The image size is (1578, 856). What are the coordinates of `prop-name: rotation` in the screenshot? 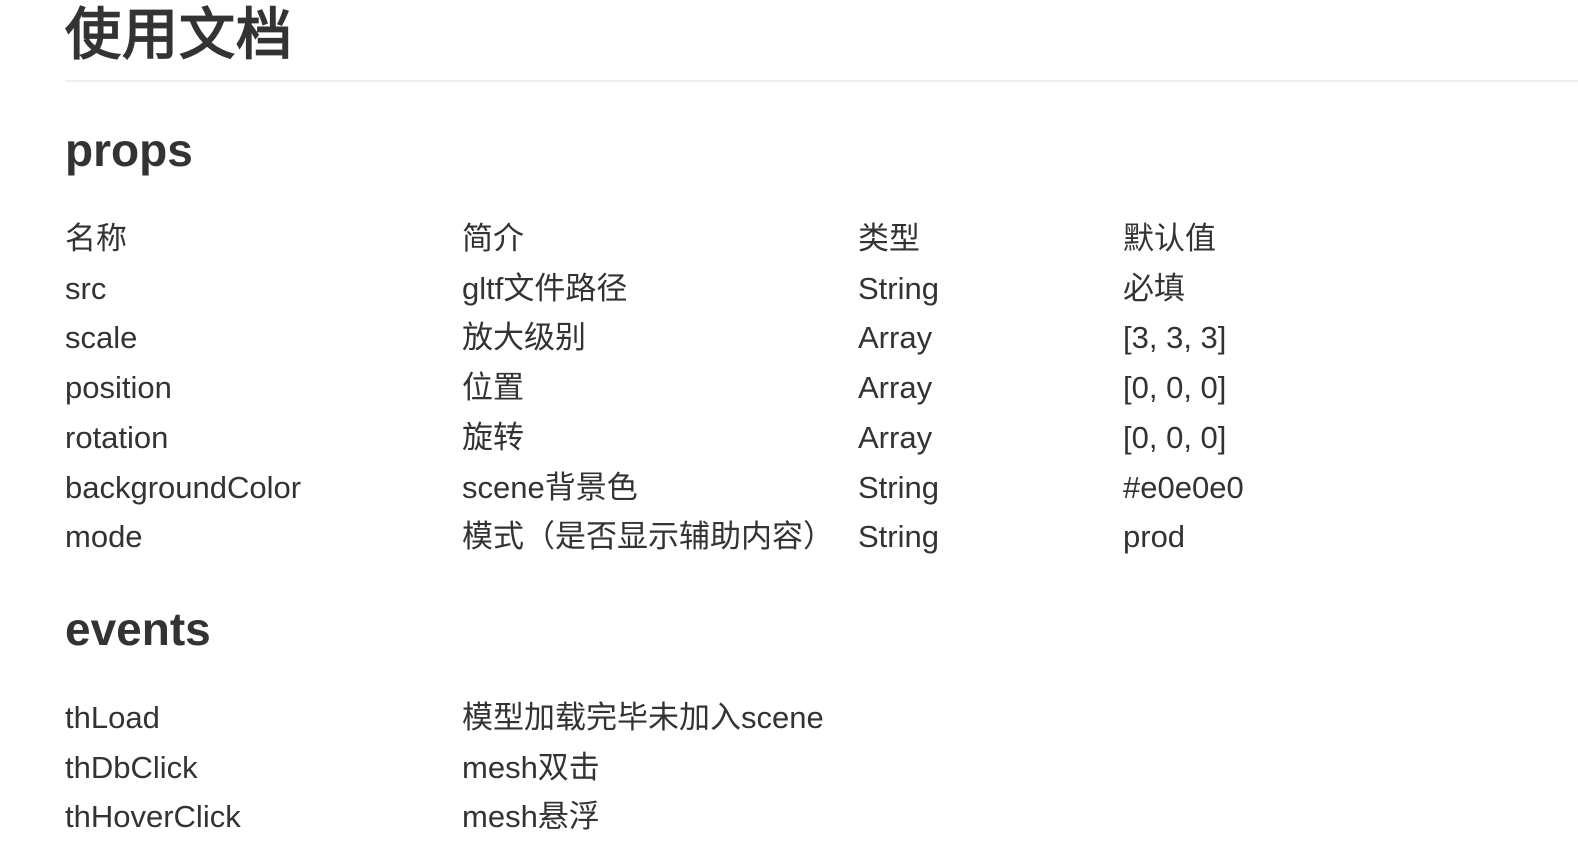 It's located at (117, 437).